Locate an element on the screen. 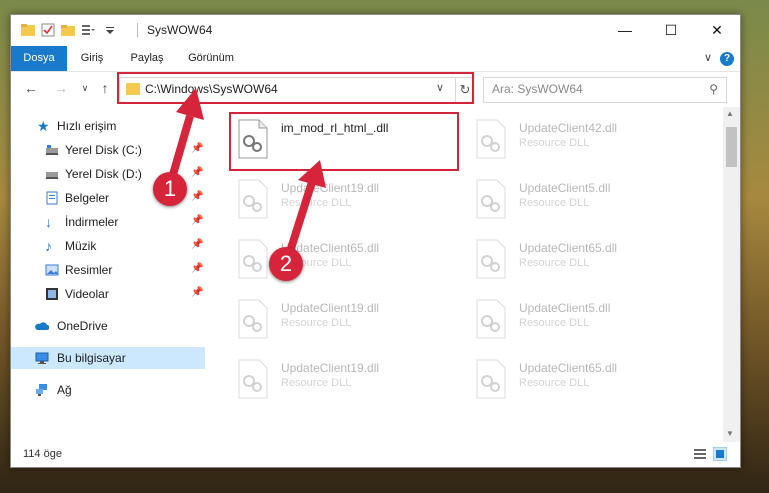 This screenshot has height=493, width=769. network-icon is located at coordinates (41, 390).